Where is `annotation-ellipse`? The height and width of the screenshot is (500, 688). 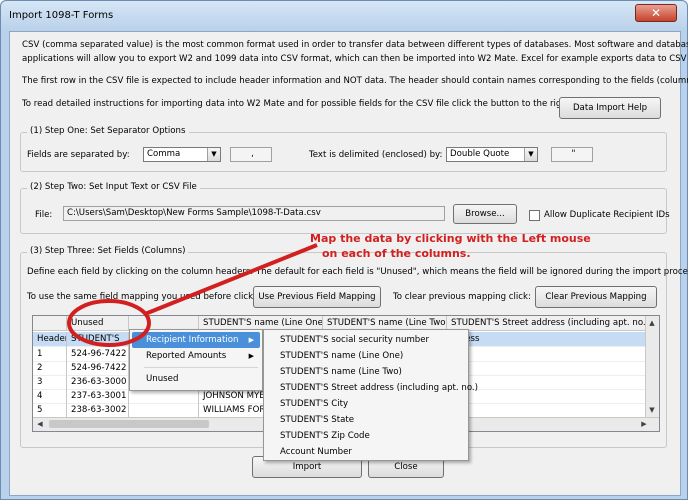
annotation-ellipse is located at coordinates (109, 323).